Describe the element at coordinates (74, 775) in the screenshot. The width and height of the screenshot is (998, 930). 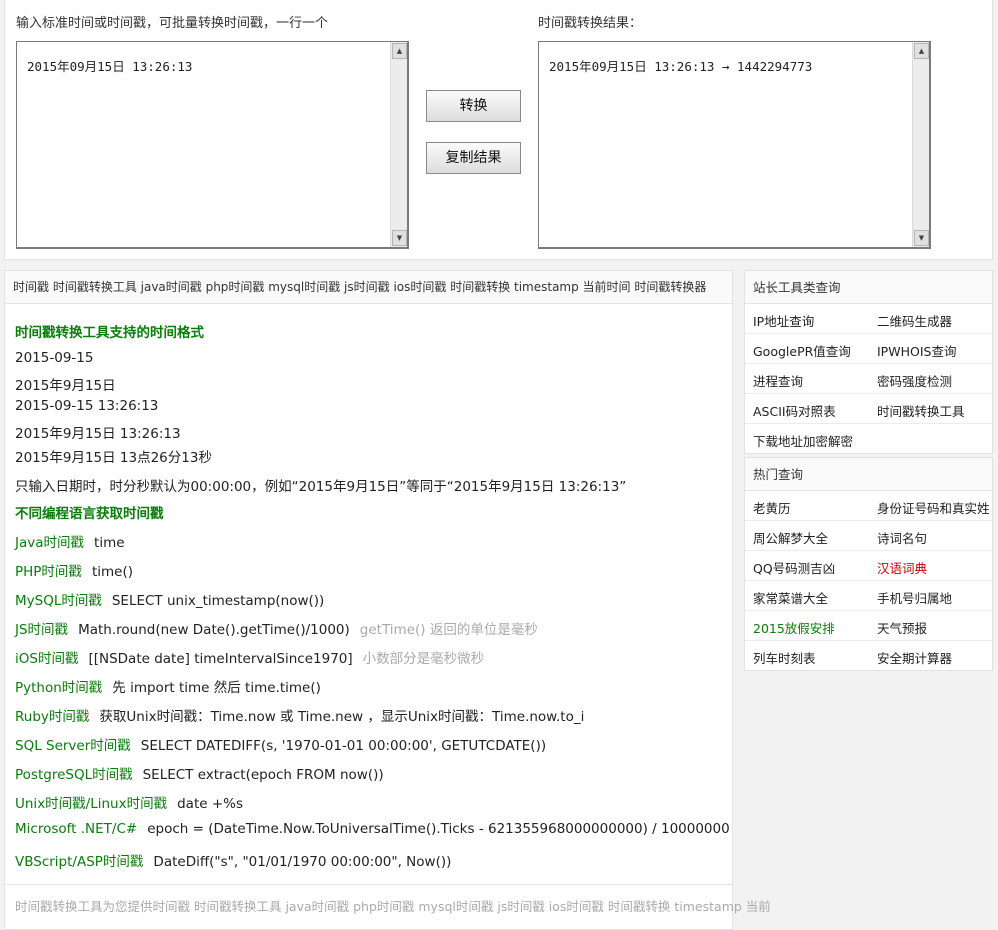
I see `lang-name: PostgreSQL时间戳` at that location.